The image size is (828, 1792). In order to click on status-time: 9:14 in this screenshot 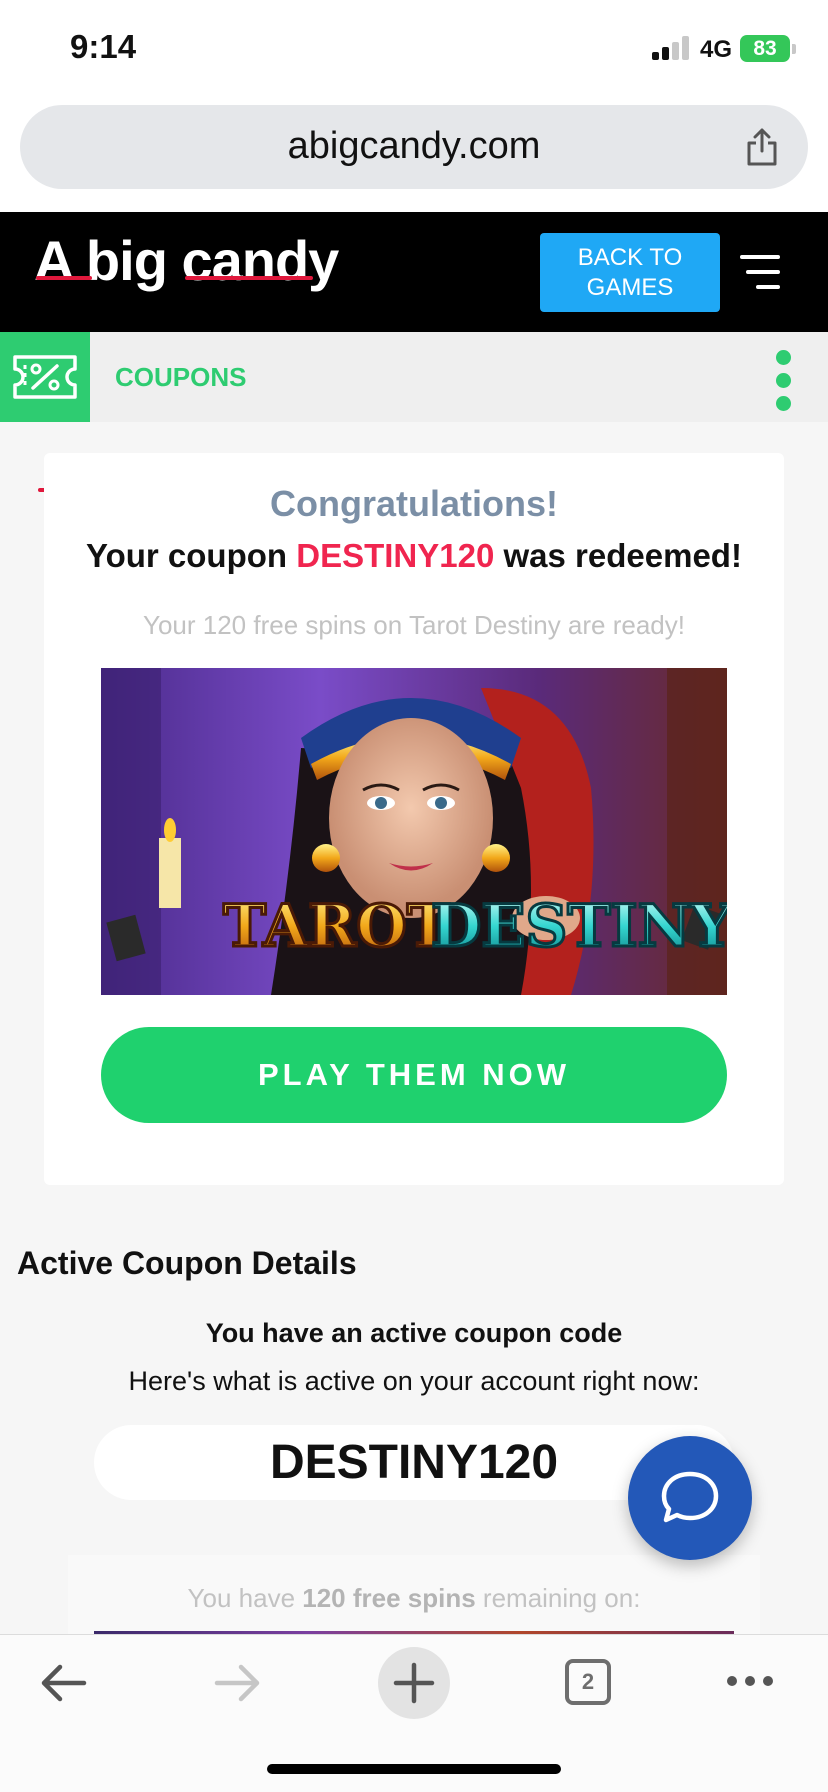, I will do `click(103, 46)`.